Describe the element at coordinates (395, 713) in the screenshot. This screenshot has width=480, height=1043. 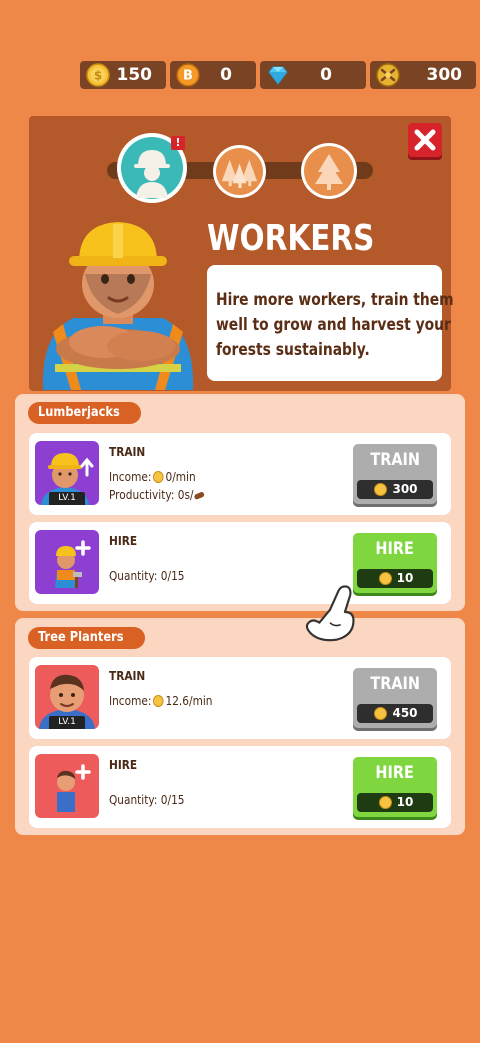
I see `train-cost: 450` at that location.